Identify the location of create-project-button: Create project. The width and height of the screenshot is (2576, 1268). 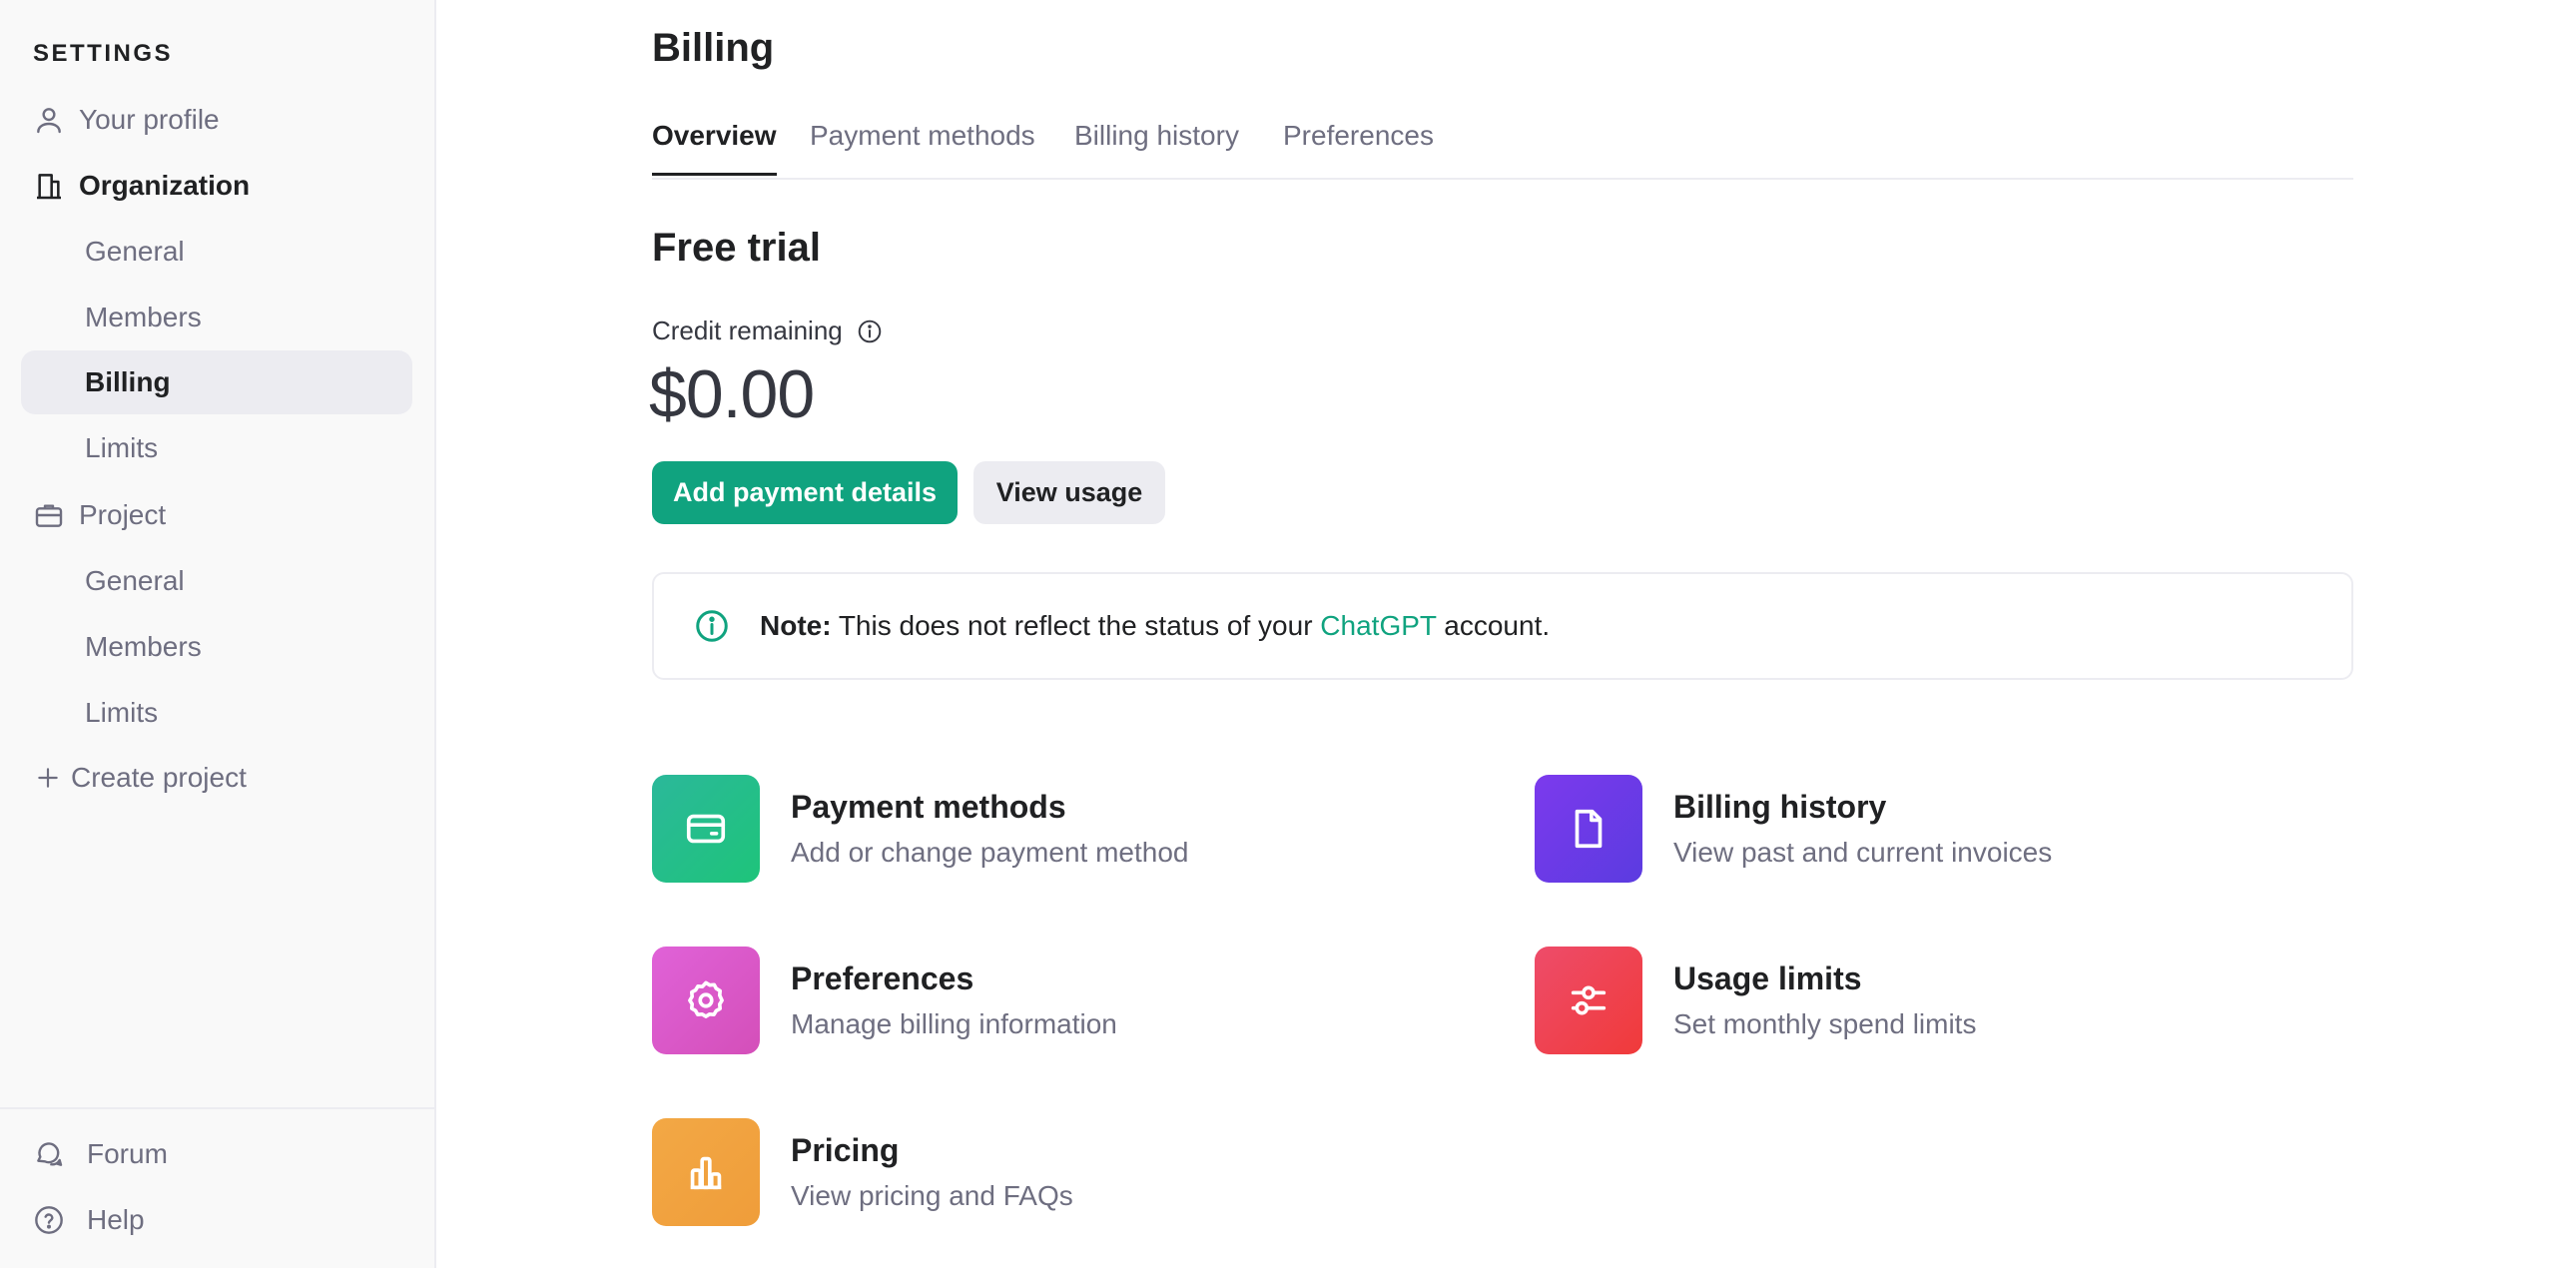
(216, 778).